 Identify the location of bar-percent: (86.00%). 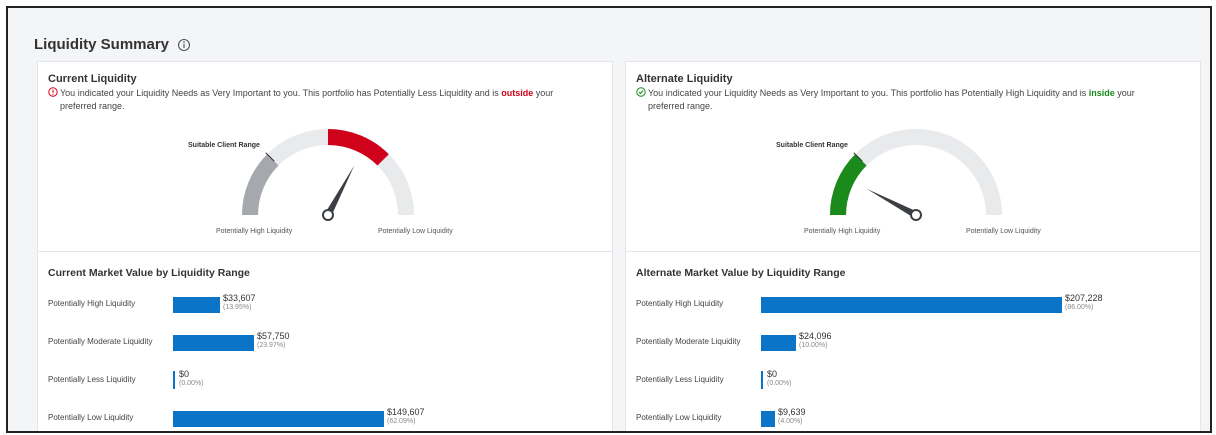
(1079, 307).